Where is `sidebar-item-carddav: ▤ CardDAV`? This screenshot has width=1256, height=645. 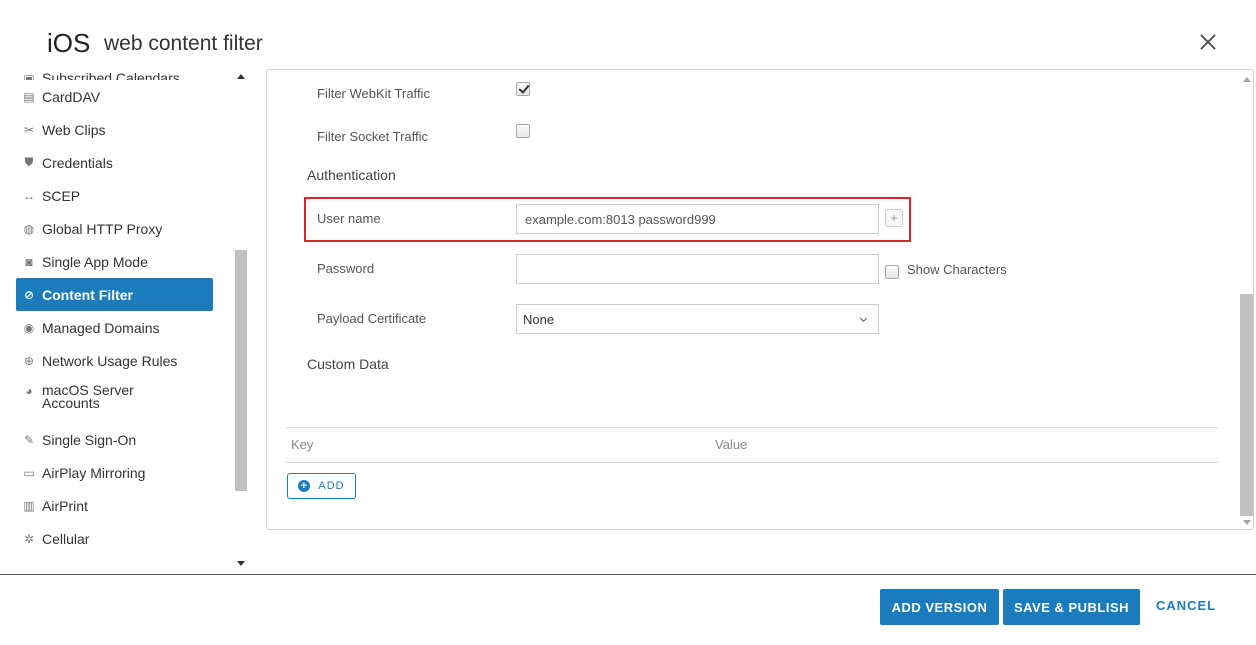 sidebar-item-carddav: ▤ CardDAV is located at coordinates (114, 96).